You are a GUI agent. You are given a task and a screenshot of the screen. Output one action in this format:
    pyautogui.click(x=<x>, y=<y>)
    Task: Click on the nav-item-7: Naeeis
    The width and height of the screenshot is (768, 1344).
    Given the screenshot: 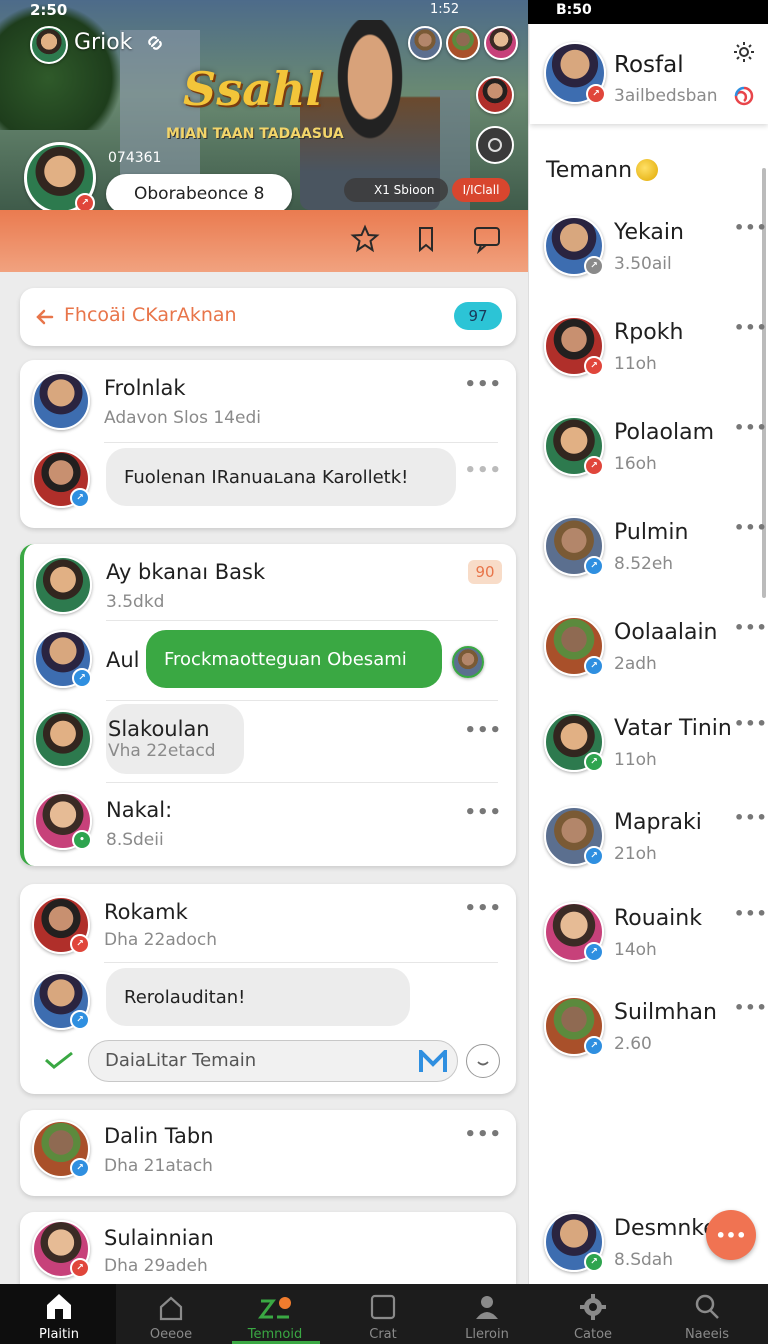 What is the action you would take?
    pyautogui.click(x=707, y=1314)
    